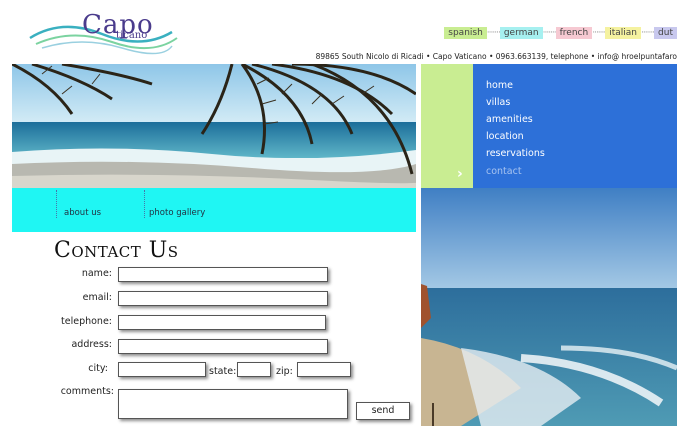  What do you see at coordinates (574, 33) in the screenshot?
I see `lang-french: french` at bounding box center [574, 33].